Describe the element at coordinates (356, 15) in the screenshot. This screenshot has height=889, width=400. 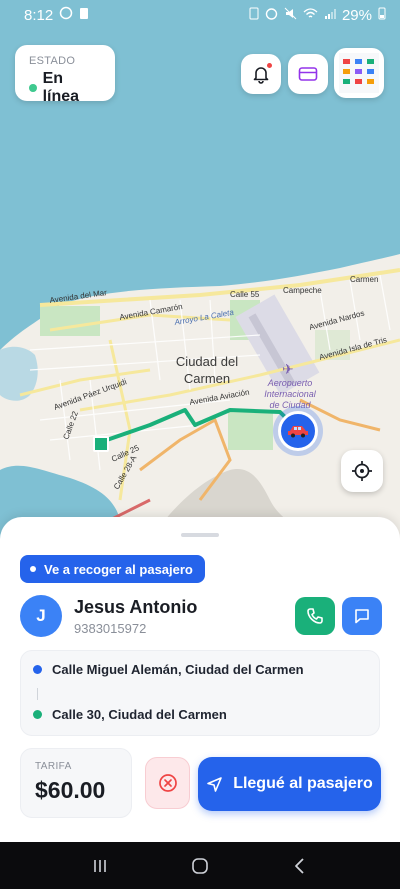
I see `battery-level: 29%` at that location.